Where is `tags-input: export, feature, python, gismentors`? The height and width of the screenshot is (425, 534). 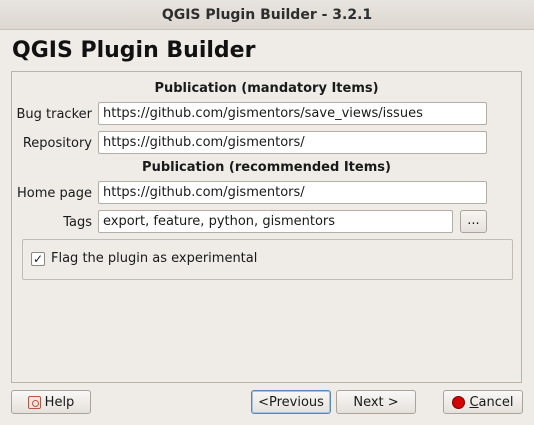 tags-input: export, feature, python, gismentors is located at coordinates (275, 221).